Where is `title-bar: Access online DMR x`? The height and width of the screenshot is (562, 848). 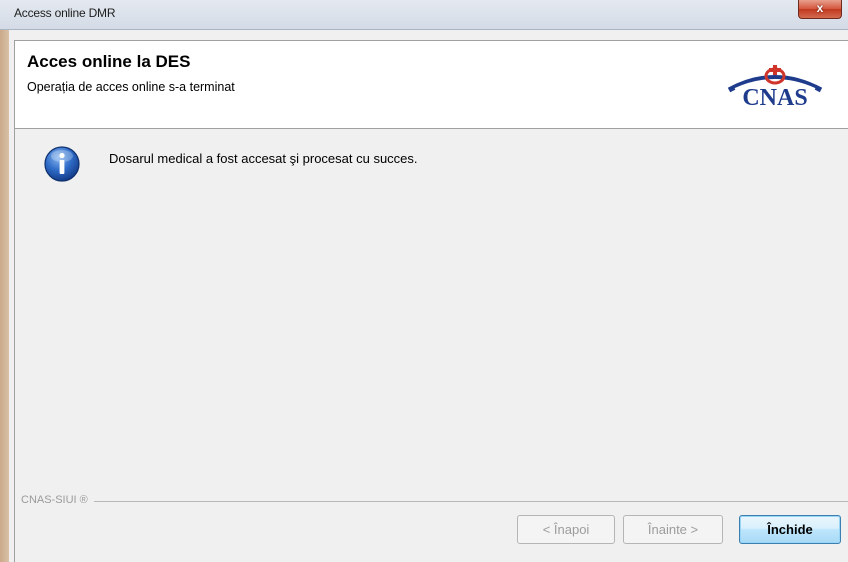 title-bar: Access online DMR x is located at coordinates (424, 15).